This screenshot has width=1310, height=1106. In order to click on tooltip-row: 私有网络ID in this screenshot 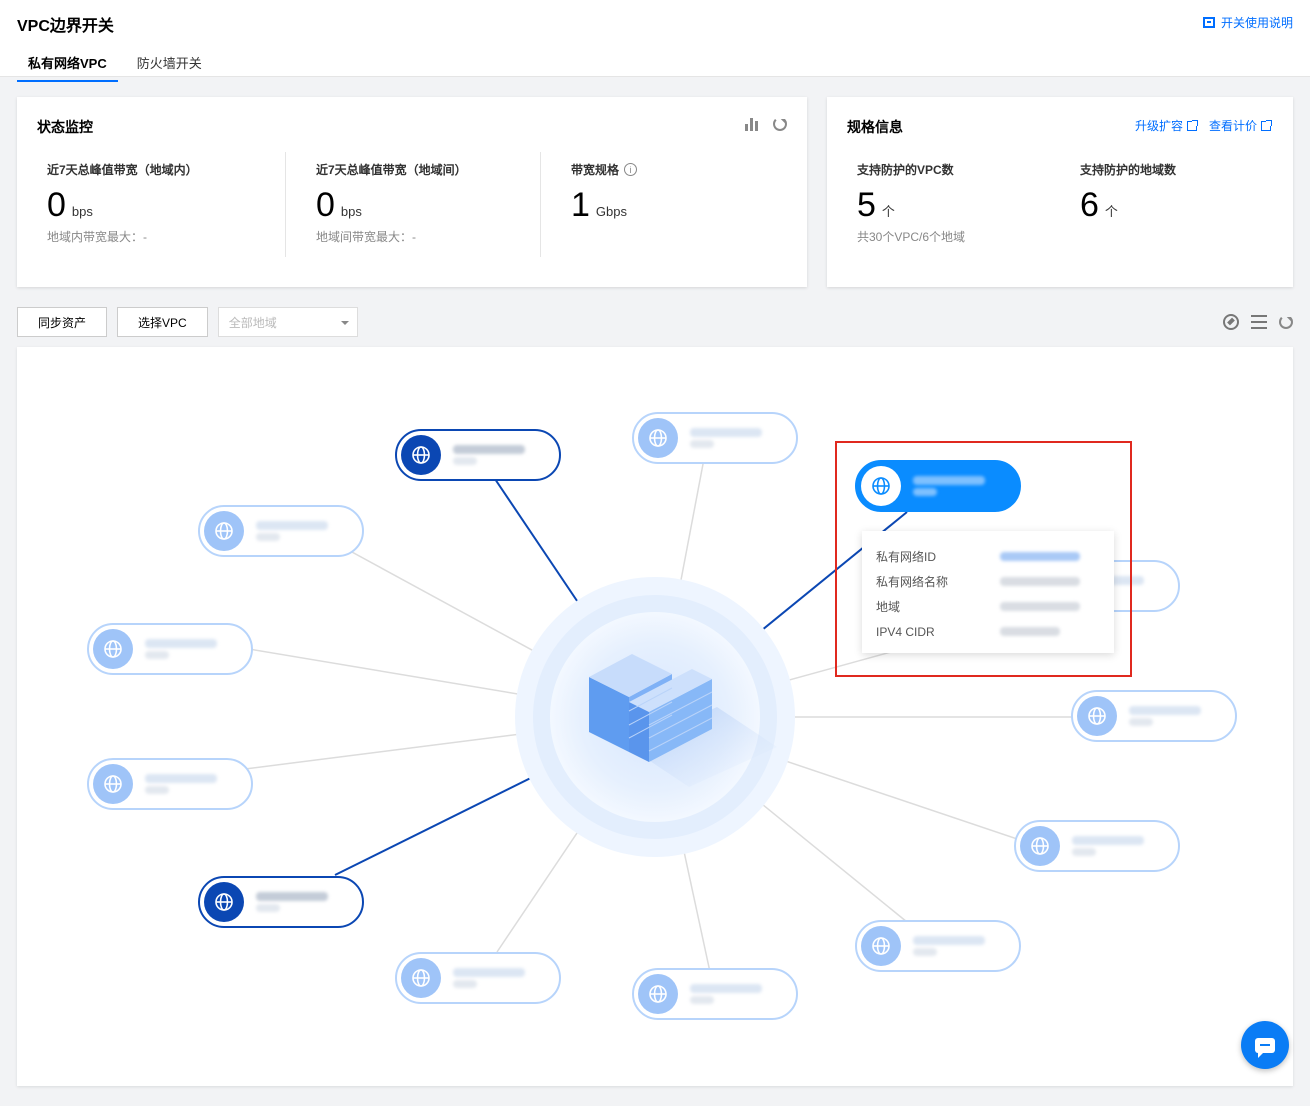, I will do `click(988, 556)`.